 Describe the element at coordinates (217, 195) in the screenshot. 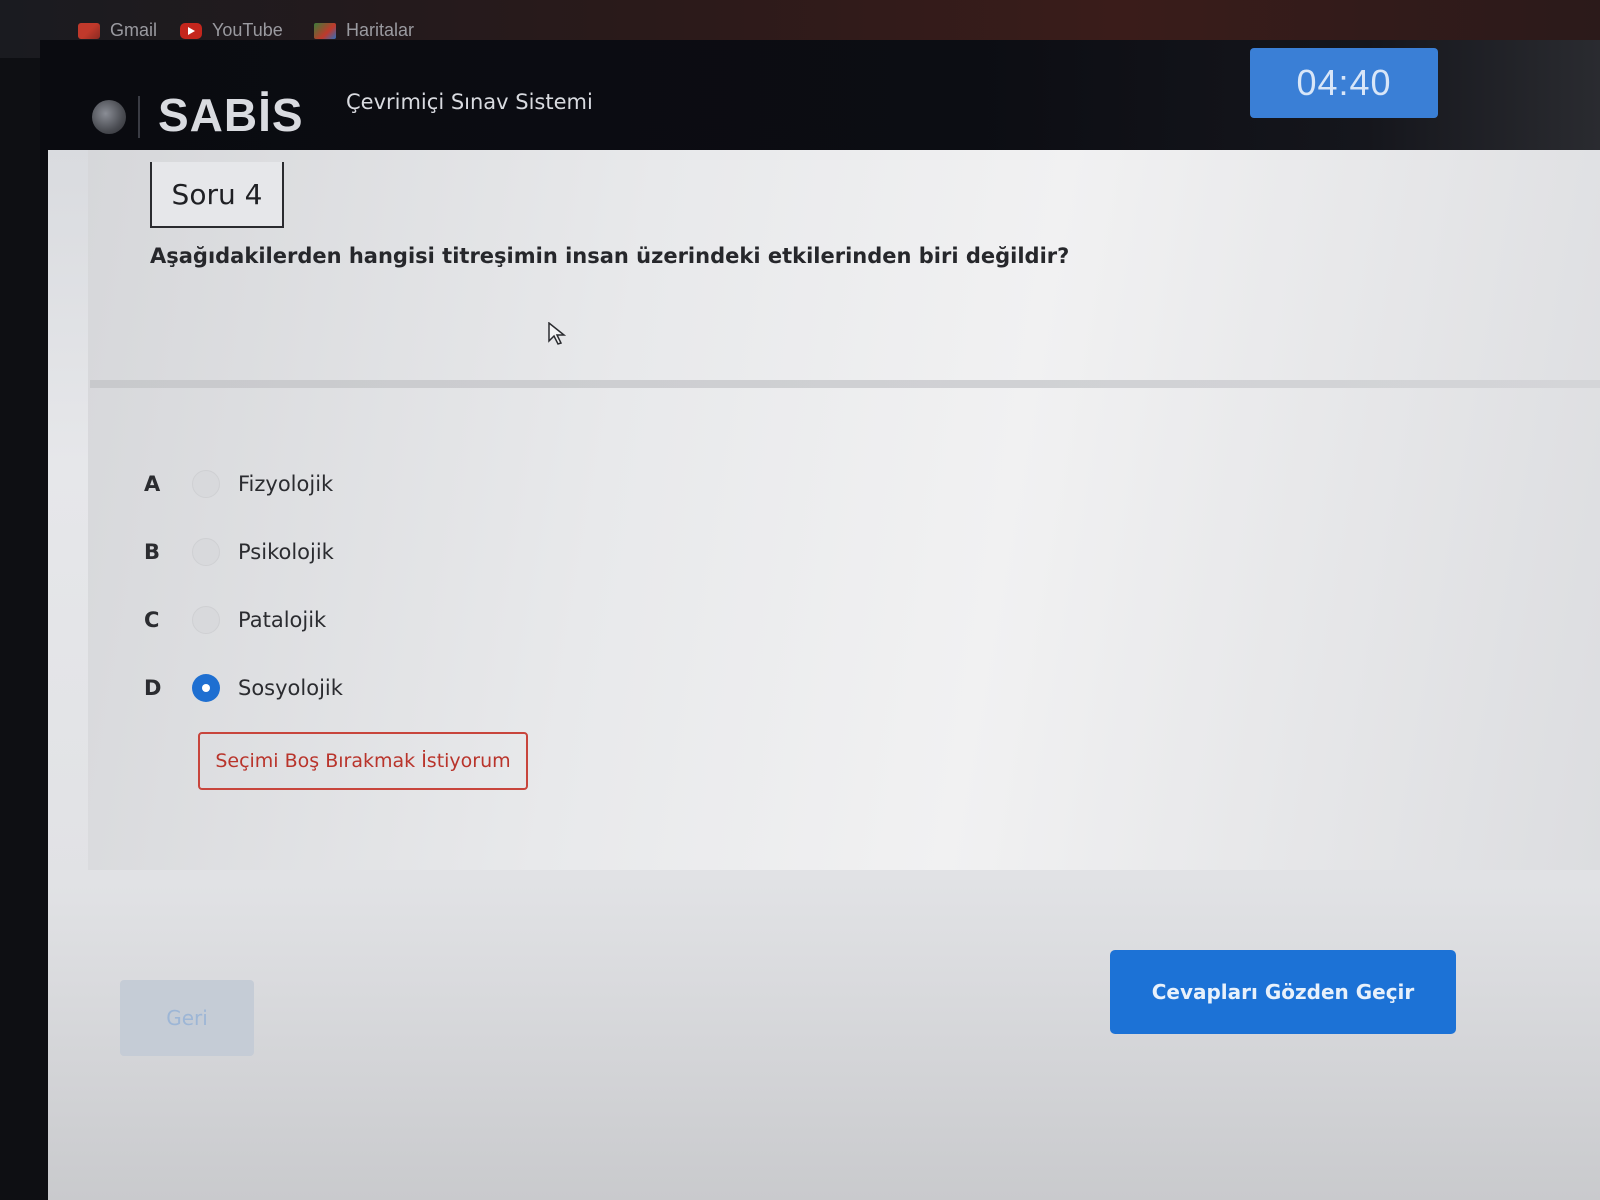

I see `question-number: Soru 4` at that location.